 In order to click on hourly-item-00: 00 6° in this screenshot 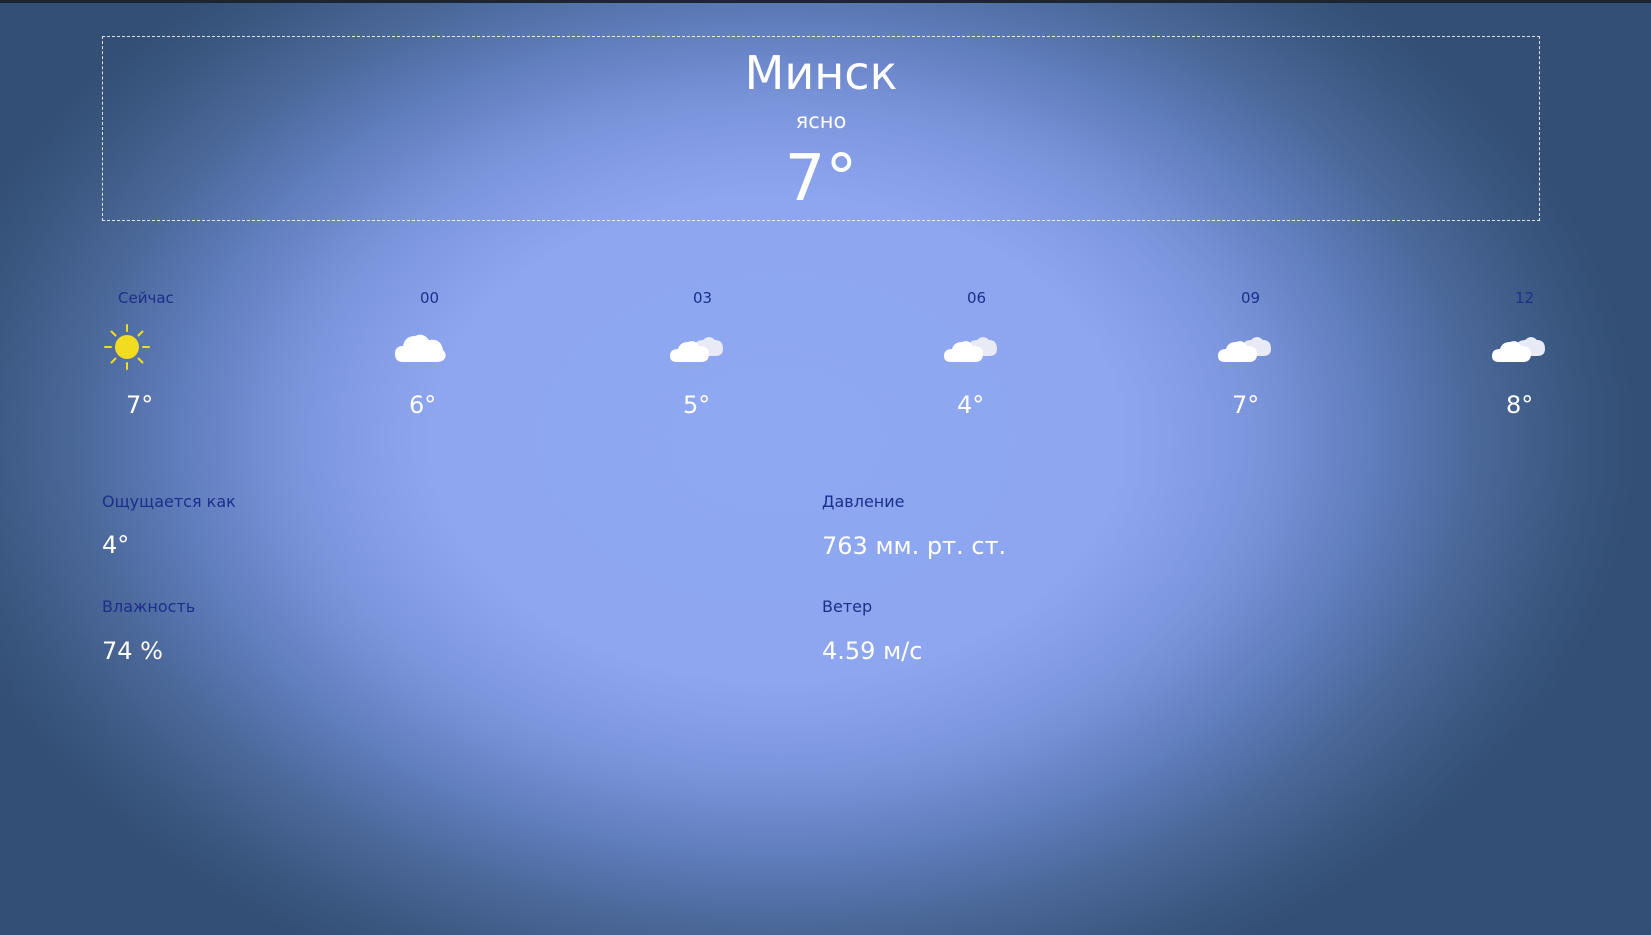, I will do `click(473, 358)`.